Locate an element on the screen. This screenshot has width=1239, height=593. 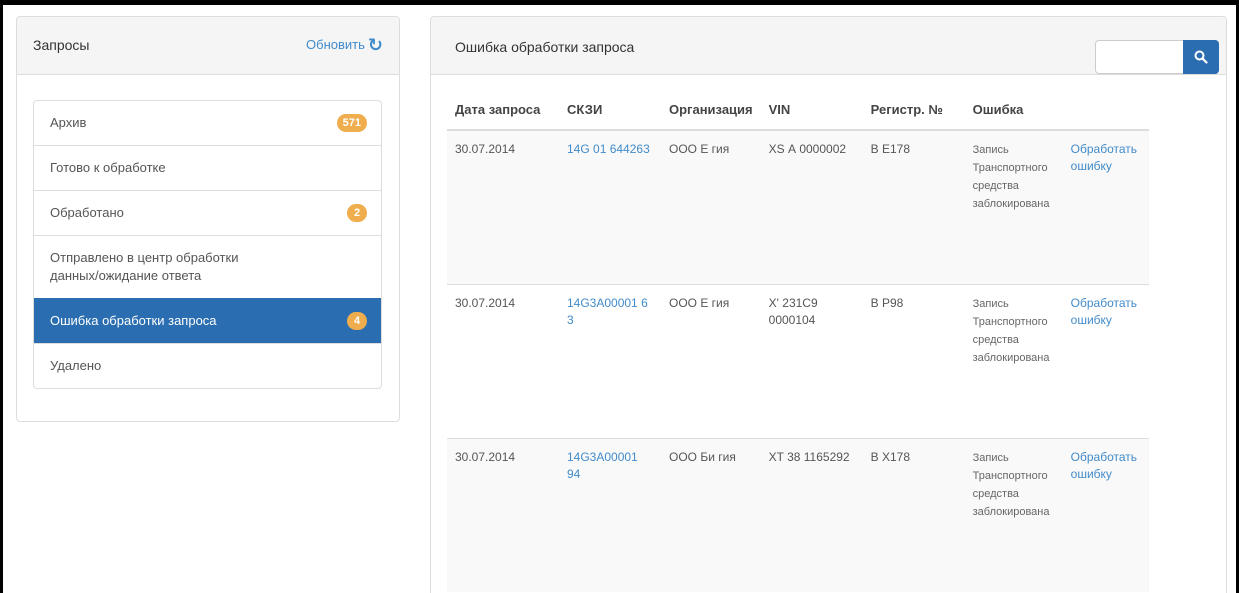
search-input is located at coordinates (1139, 57).